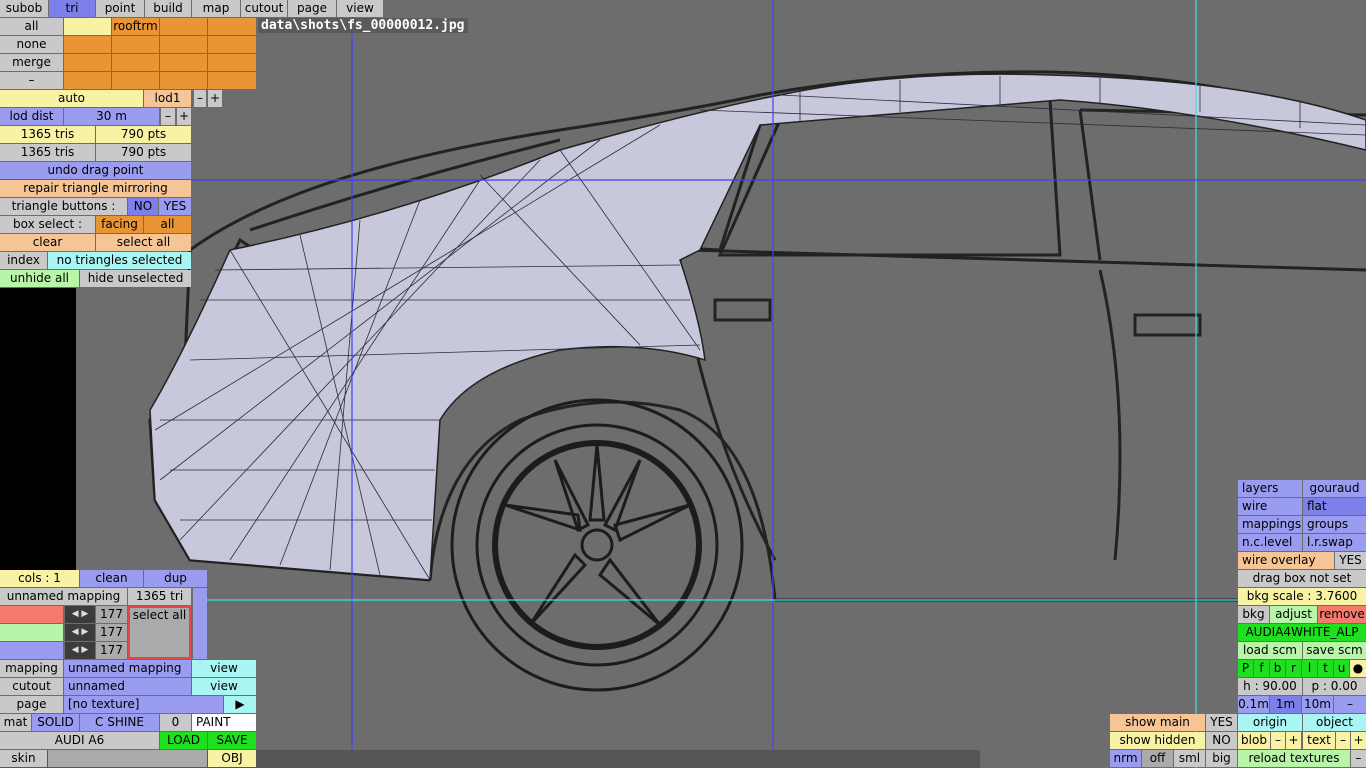 The image size is (1366, 768). Describe the element at coordinates (183, 740) in the screenshot. I see `load-button: LOAD` at that location.